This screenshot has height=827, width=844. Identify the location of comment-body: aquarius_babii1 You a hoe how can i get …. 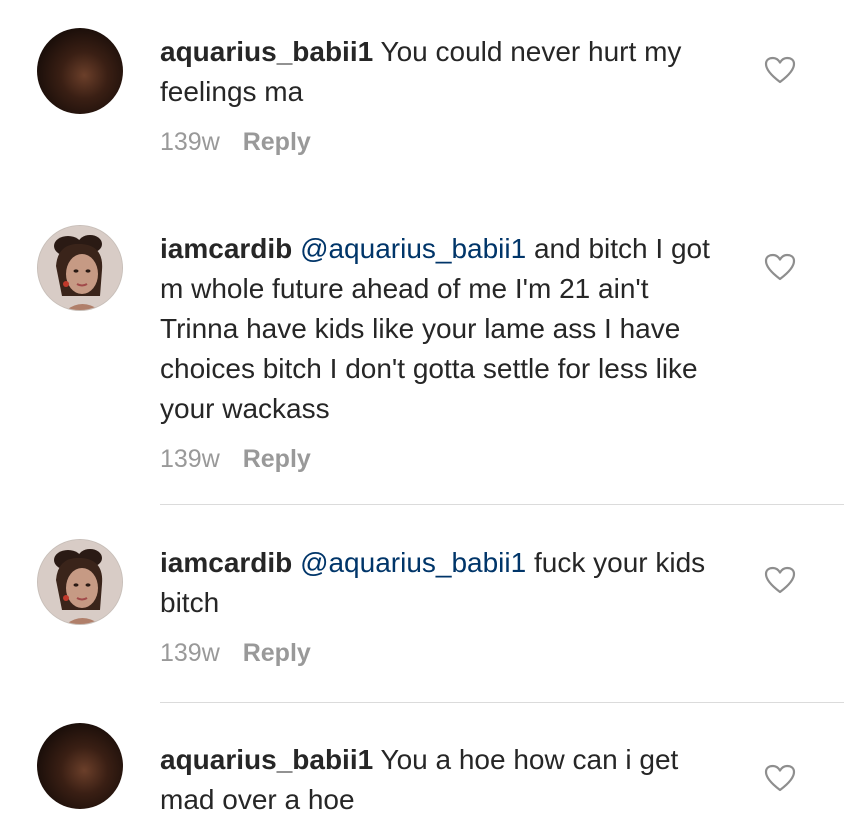
(440, 780).